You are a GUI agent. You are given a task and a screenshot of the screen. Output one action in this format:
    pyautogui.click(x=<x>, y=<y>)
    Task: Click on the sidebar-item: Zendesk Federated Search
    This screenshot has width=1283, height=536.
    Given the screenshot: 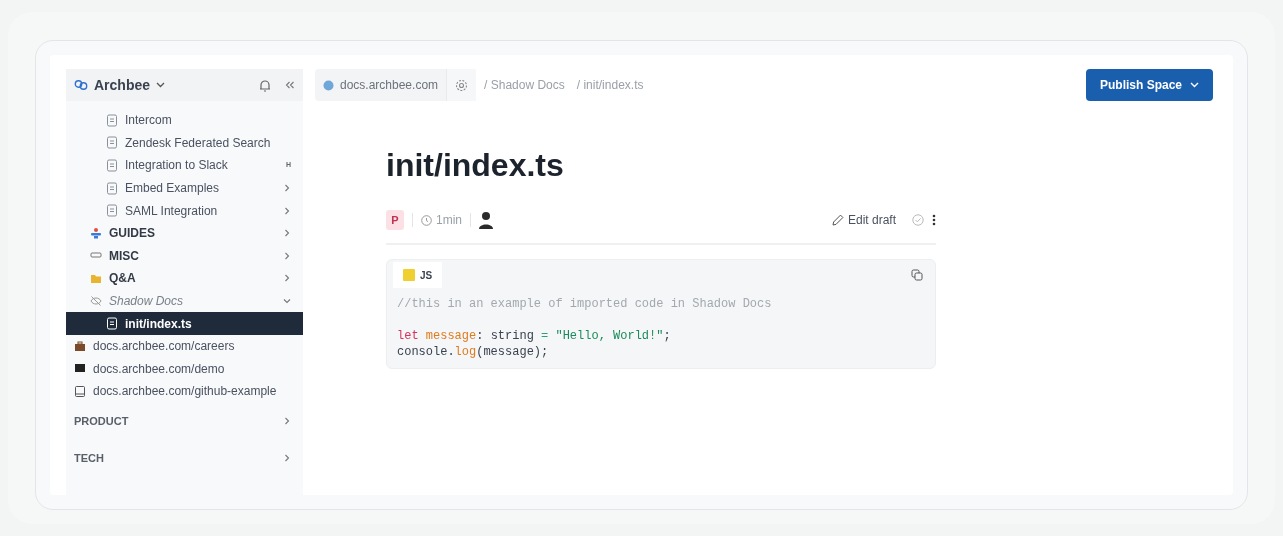 What is the action you would take?
    pyautogui.click(x=184, y=143)
    